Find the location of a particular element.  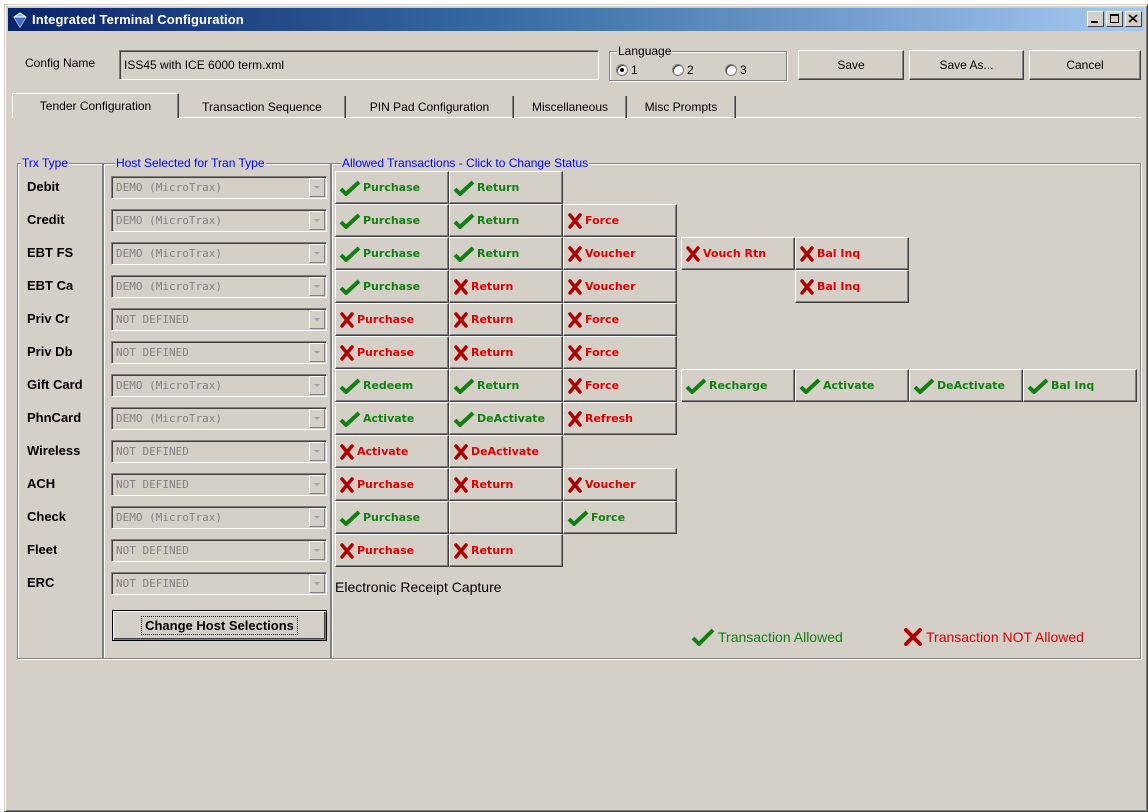

trx-toggle-button is located at coordinates (506, 517).